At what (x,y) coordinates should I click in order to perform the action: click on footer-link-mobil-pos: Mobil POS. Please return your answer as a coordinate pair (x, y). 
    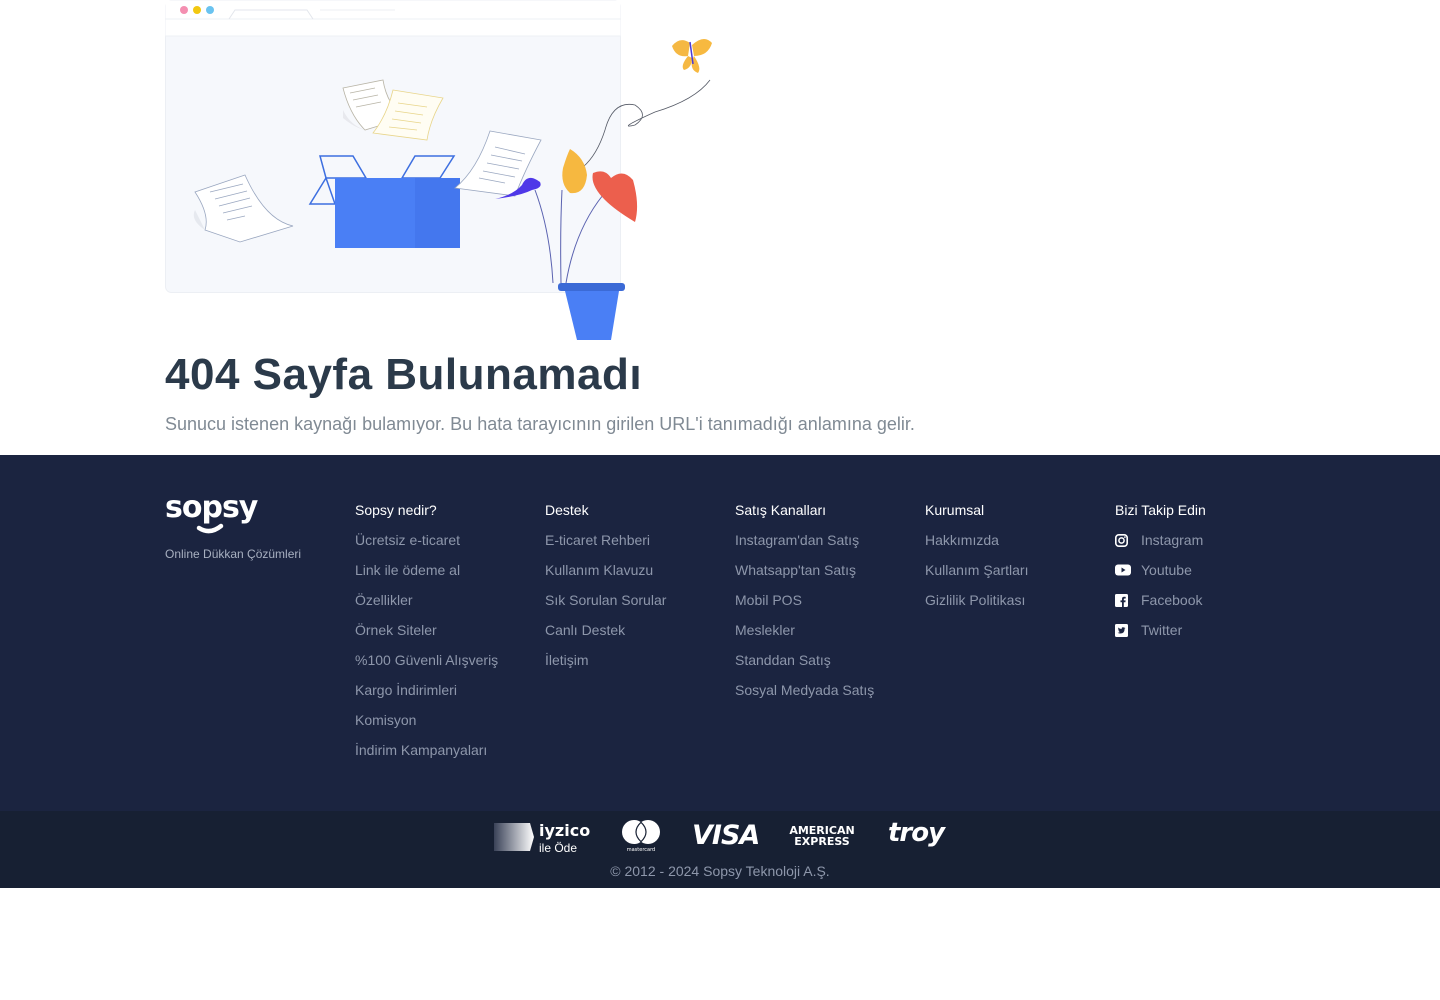
    Looking at the image, I should click on (830, 607).